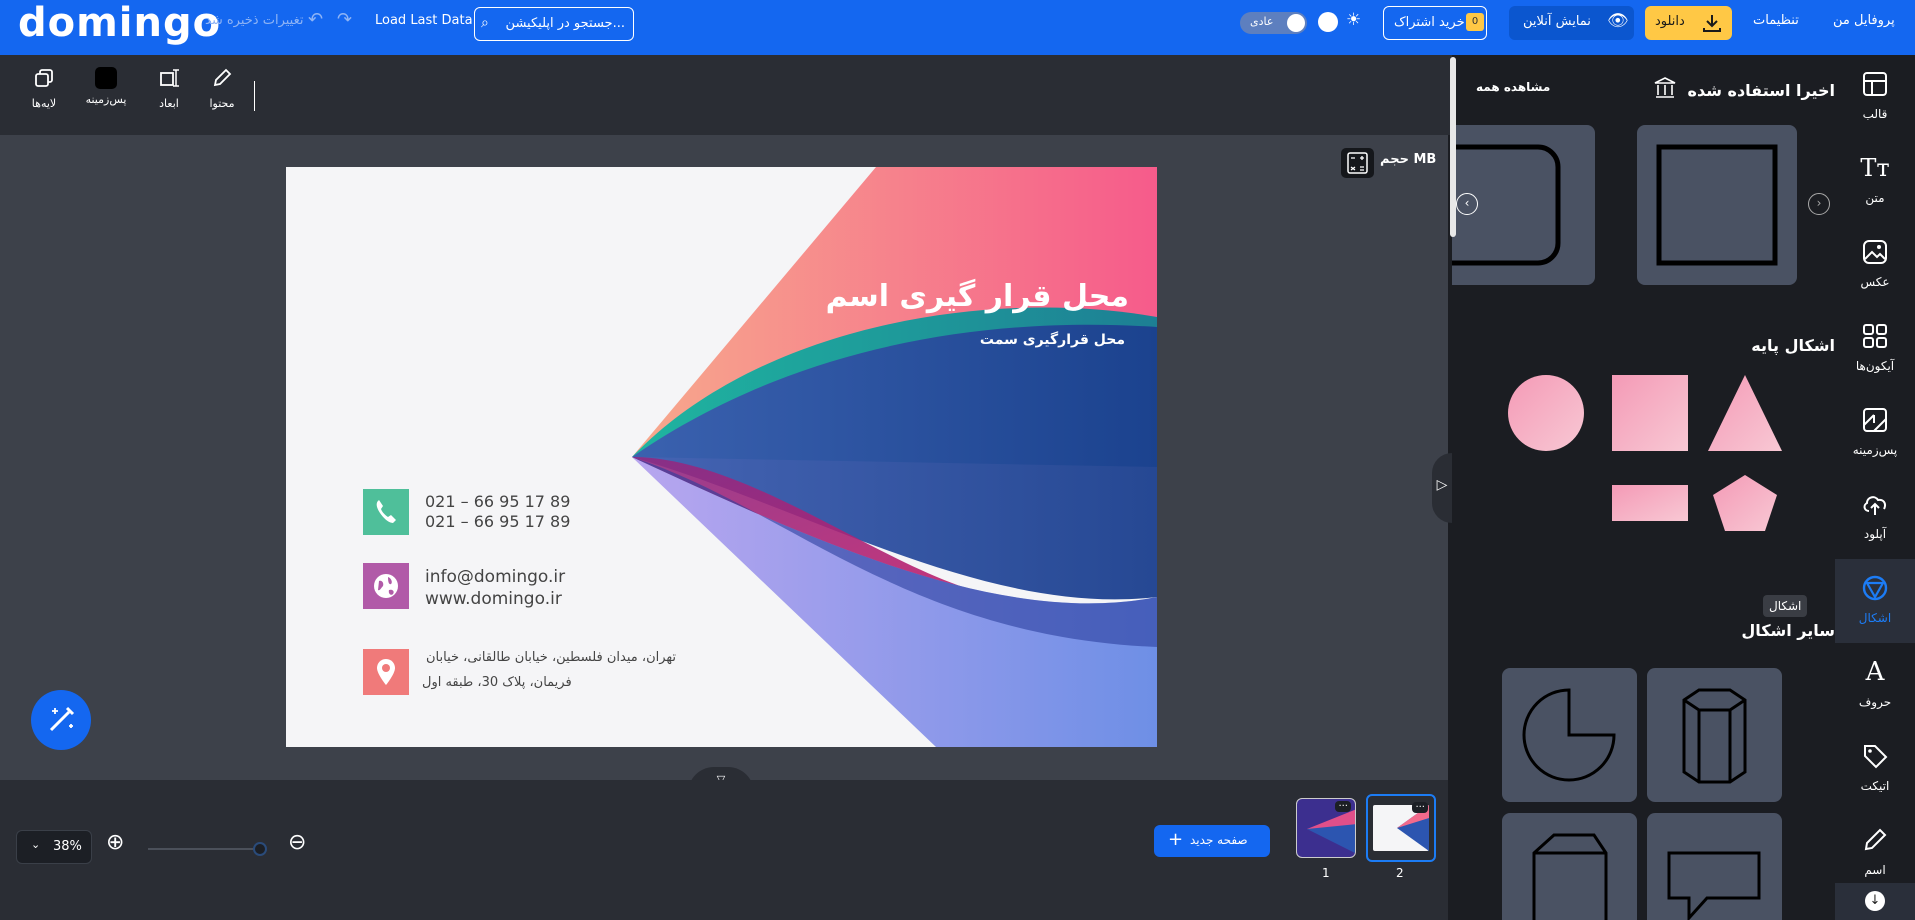 The width and height of the screenshot is (1915, 920). What do you see at coordinates (344, 19) in the screenshot?
I see `redo-icon: ↷` at bounding box center [344, 19].